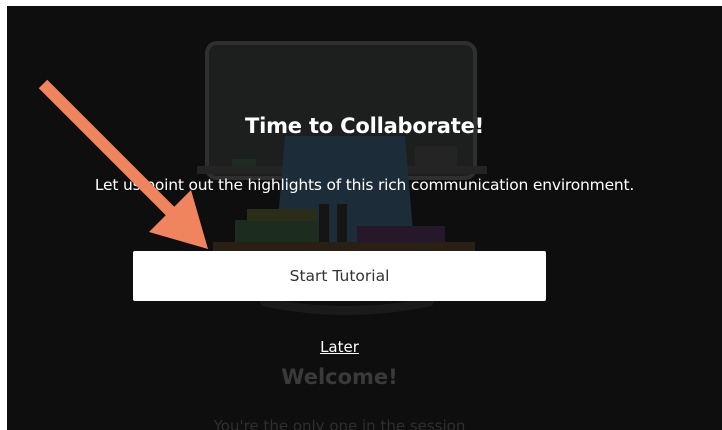 This screenshot has width=722, height=430. I want to click on later-link: Later, so click(339, 347).